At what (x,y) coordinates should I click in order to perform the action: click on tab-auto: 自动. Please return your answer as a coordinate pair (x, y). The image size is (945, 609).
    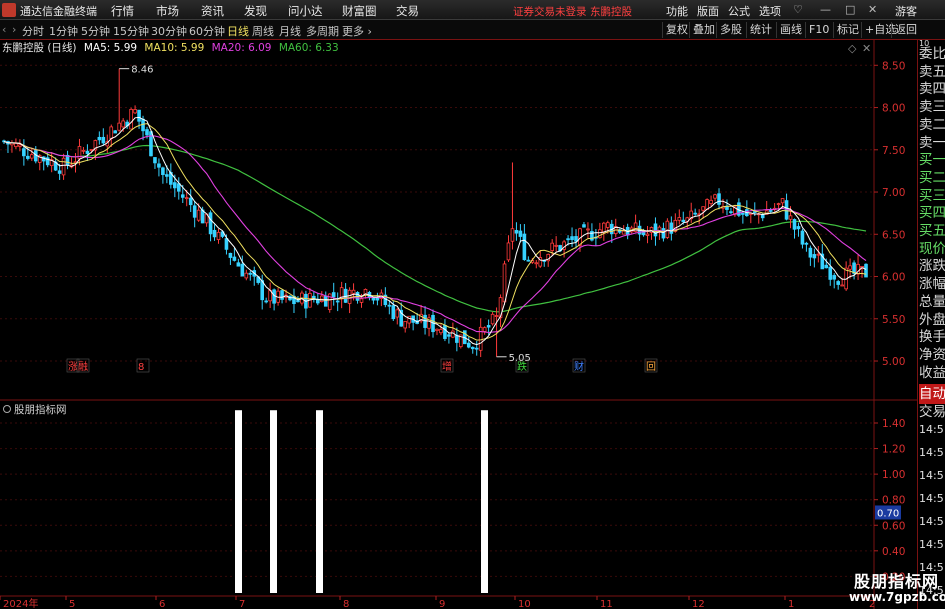
    Looking at the image, I should click on (932, 394).